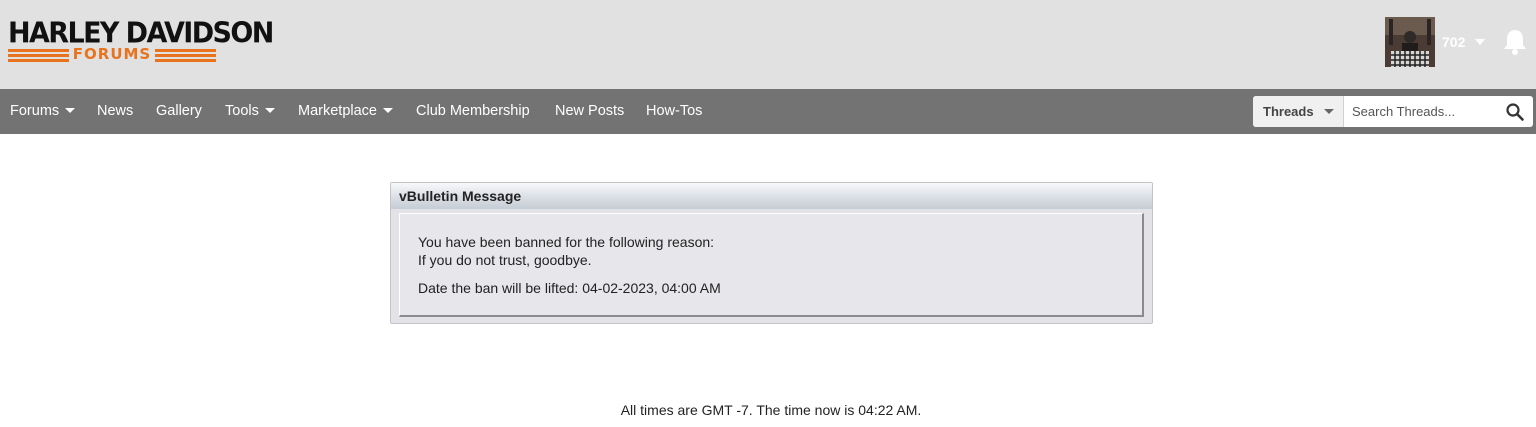 This screenshot has width=1536, height=427. I want to click on search-bar: Threads, so click(1393, 111).